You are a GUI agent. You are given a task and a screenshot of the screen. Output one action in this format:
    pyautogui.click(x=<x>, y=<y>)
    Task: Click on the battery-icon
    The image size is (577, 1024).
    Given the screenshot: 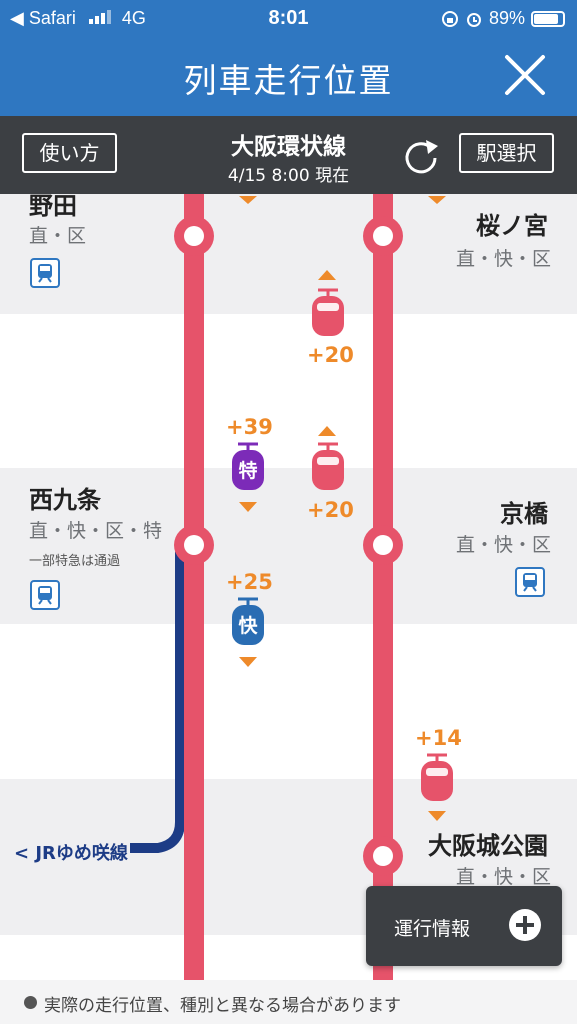 What is the action you would take?
    pyautogui.click(x=548, y=18)
    